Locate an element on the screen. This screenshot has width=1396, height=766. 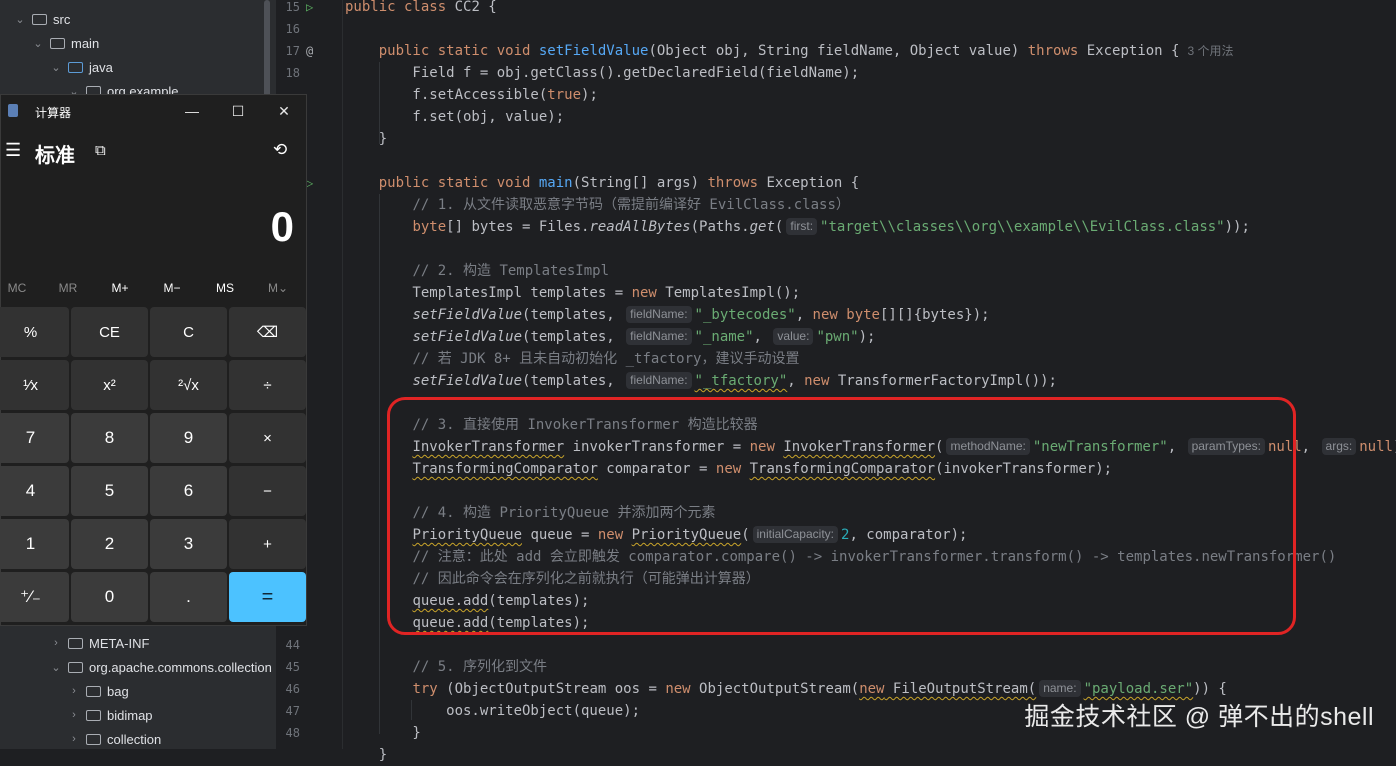
digit-8-key: 8 is located at coordinates (109, 438).